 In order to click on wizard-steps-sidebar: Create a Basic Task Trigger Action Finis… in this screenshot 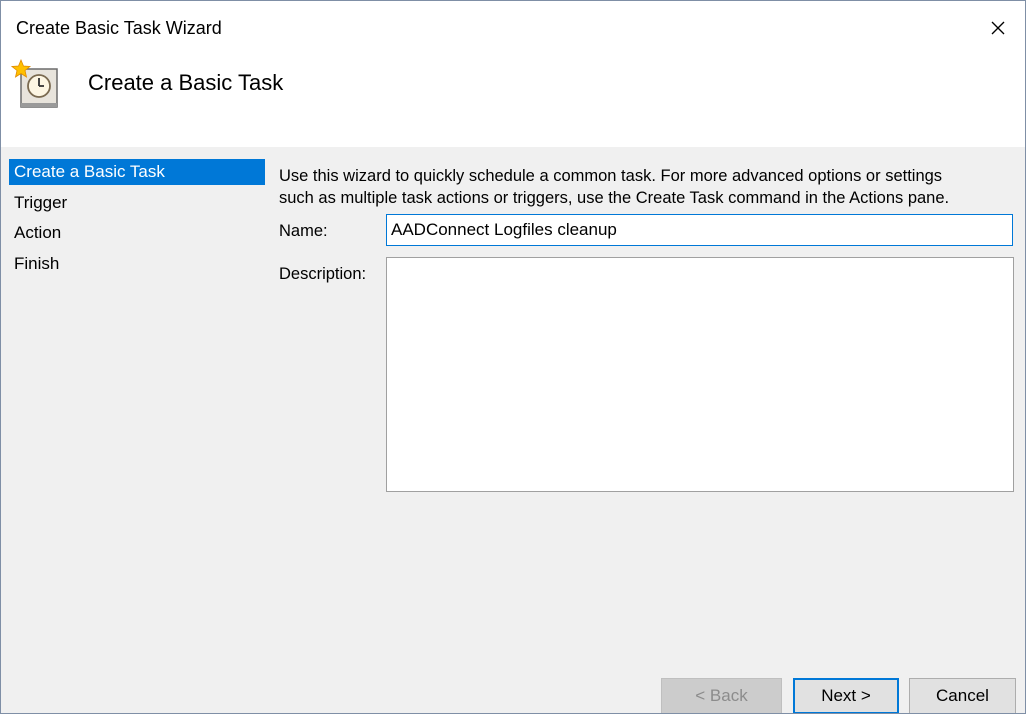, I will do `click(137, 220)`.